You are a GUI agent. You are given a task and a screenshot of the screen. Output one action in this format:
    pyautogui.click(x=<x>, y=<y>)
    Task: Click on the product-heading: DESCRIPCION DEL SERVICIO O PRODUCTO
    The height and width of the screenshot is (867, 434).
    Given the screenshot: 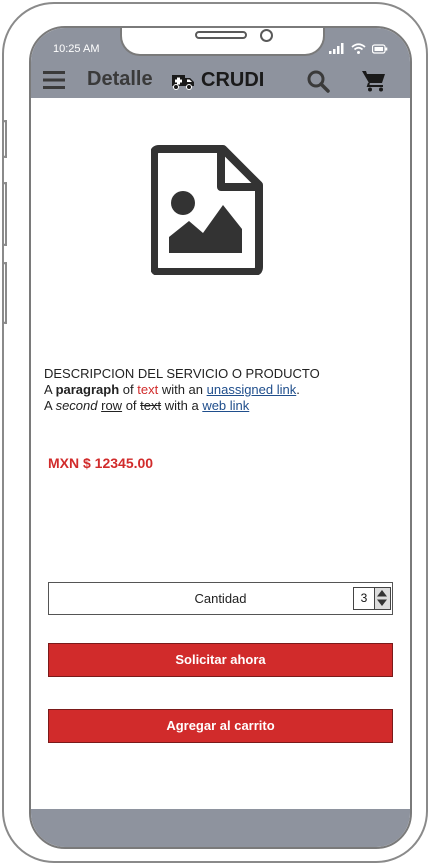 What is the action you would take?
    pyautogui.click(x=182, y=373)
    